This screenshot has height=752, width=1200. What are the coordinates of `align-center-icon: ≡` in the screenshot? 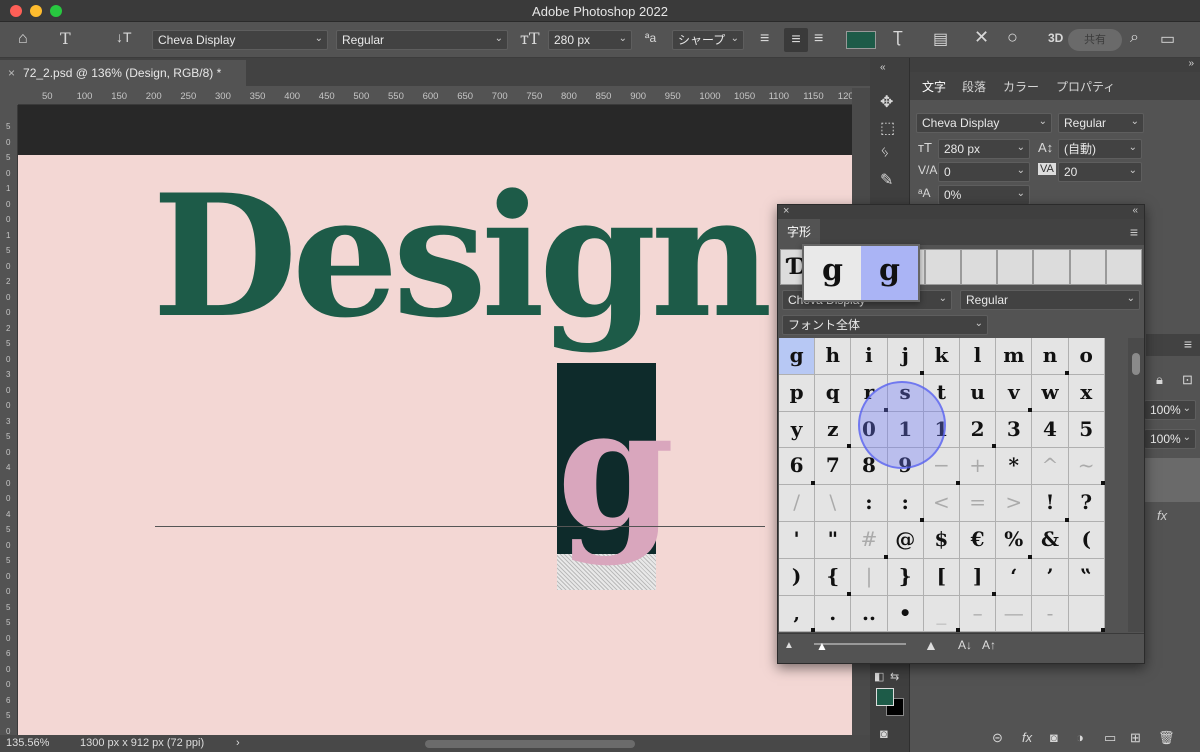 It's located at (796, 40).